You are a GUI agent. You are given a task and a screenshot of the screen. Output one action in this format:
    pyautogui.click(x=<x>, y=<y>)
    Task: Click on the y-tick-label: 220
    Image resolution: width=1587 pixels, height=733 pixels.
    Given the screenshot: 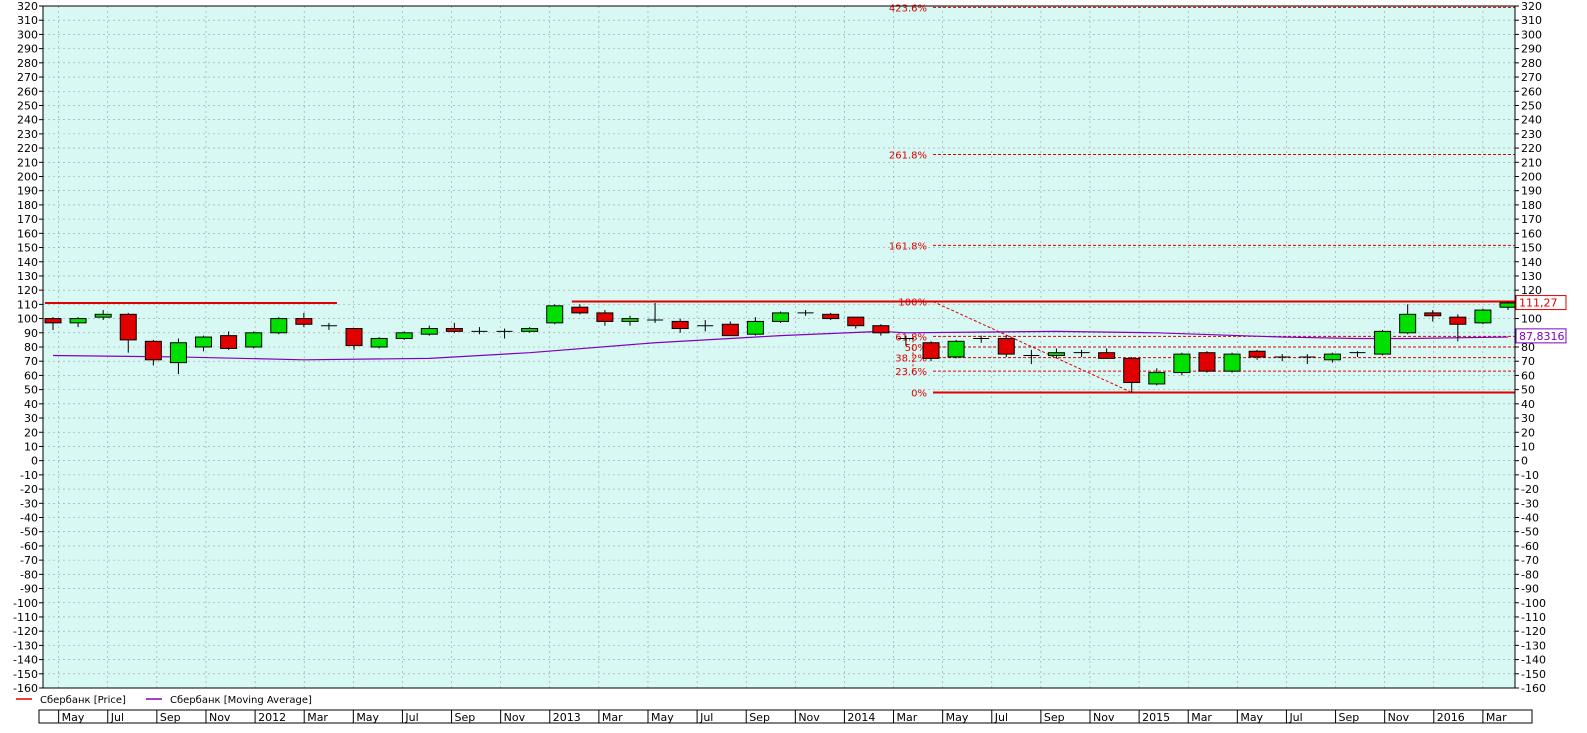 What is the action you would take?
    pyautogui.click(x=1531, y=148)
    